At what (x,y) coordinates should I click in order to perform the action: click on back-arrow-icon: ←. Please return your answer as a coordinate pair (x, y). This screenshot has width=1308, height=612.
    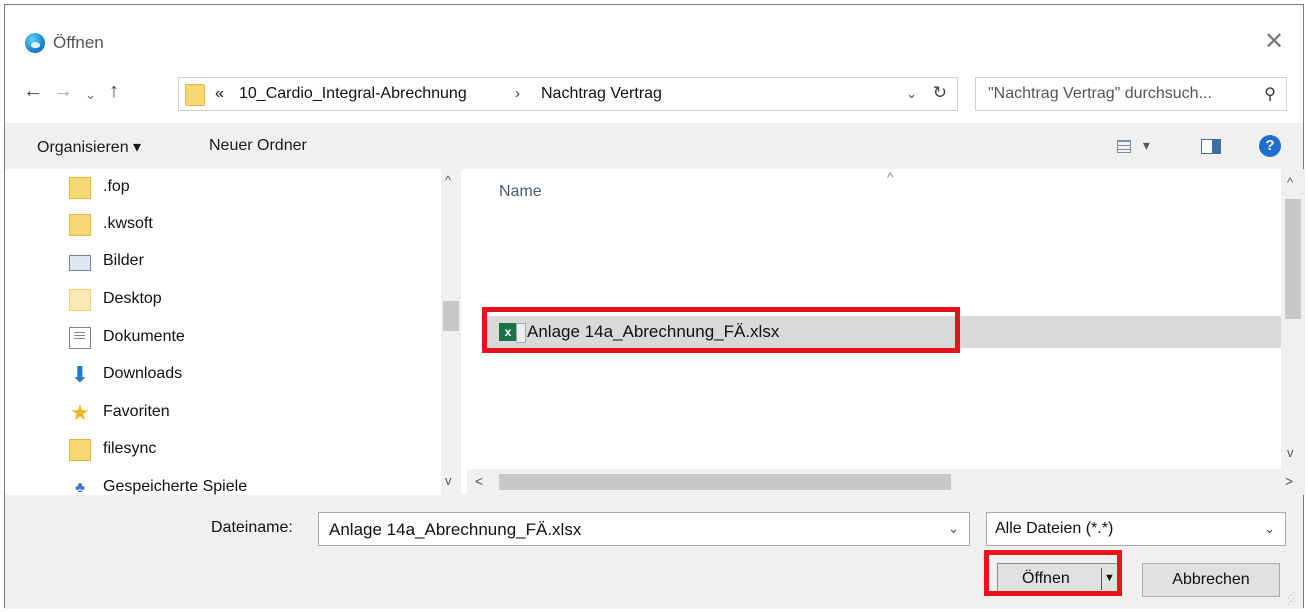
    Looking at the image, I should click on (33, 91).